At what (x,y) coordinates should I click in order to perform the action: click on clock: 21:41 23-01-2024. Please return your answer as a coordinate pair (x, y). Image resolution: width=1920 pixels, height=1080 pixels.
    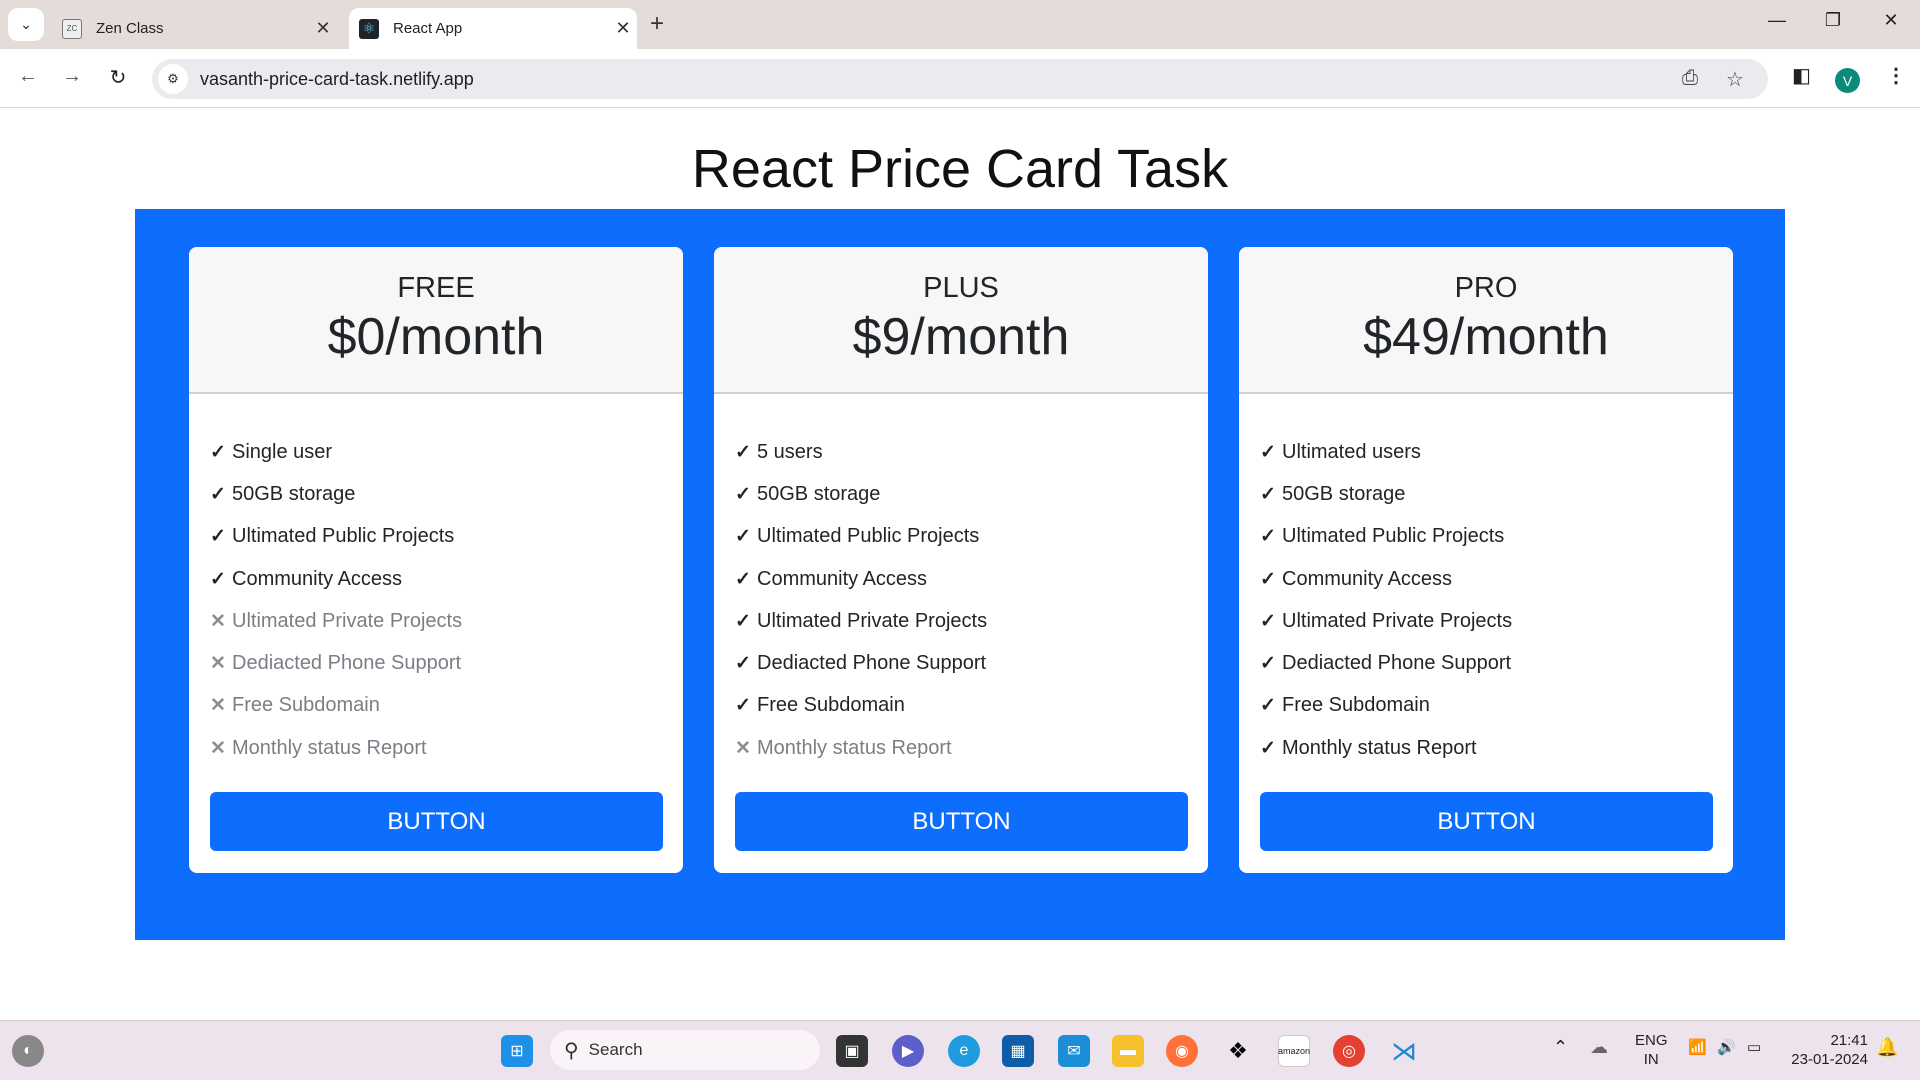
    Looking at the image, I should click on (1826, 1050).